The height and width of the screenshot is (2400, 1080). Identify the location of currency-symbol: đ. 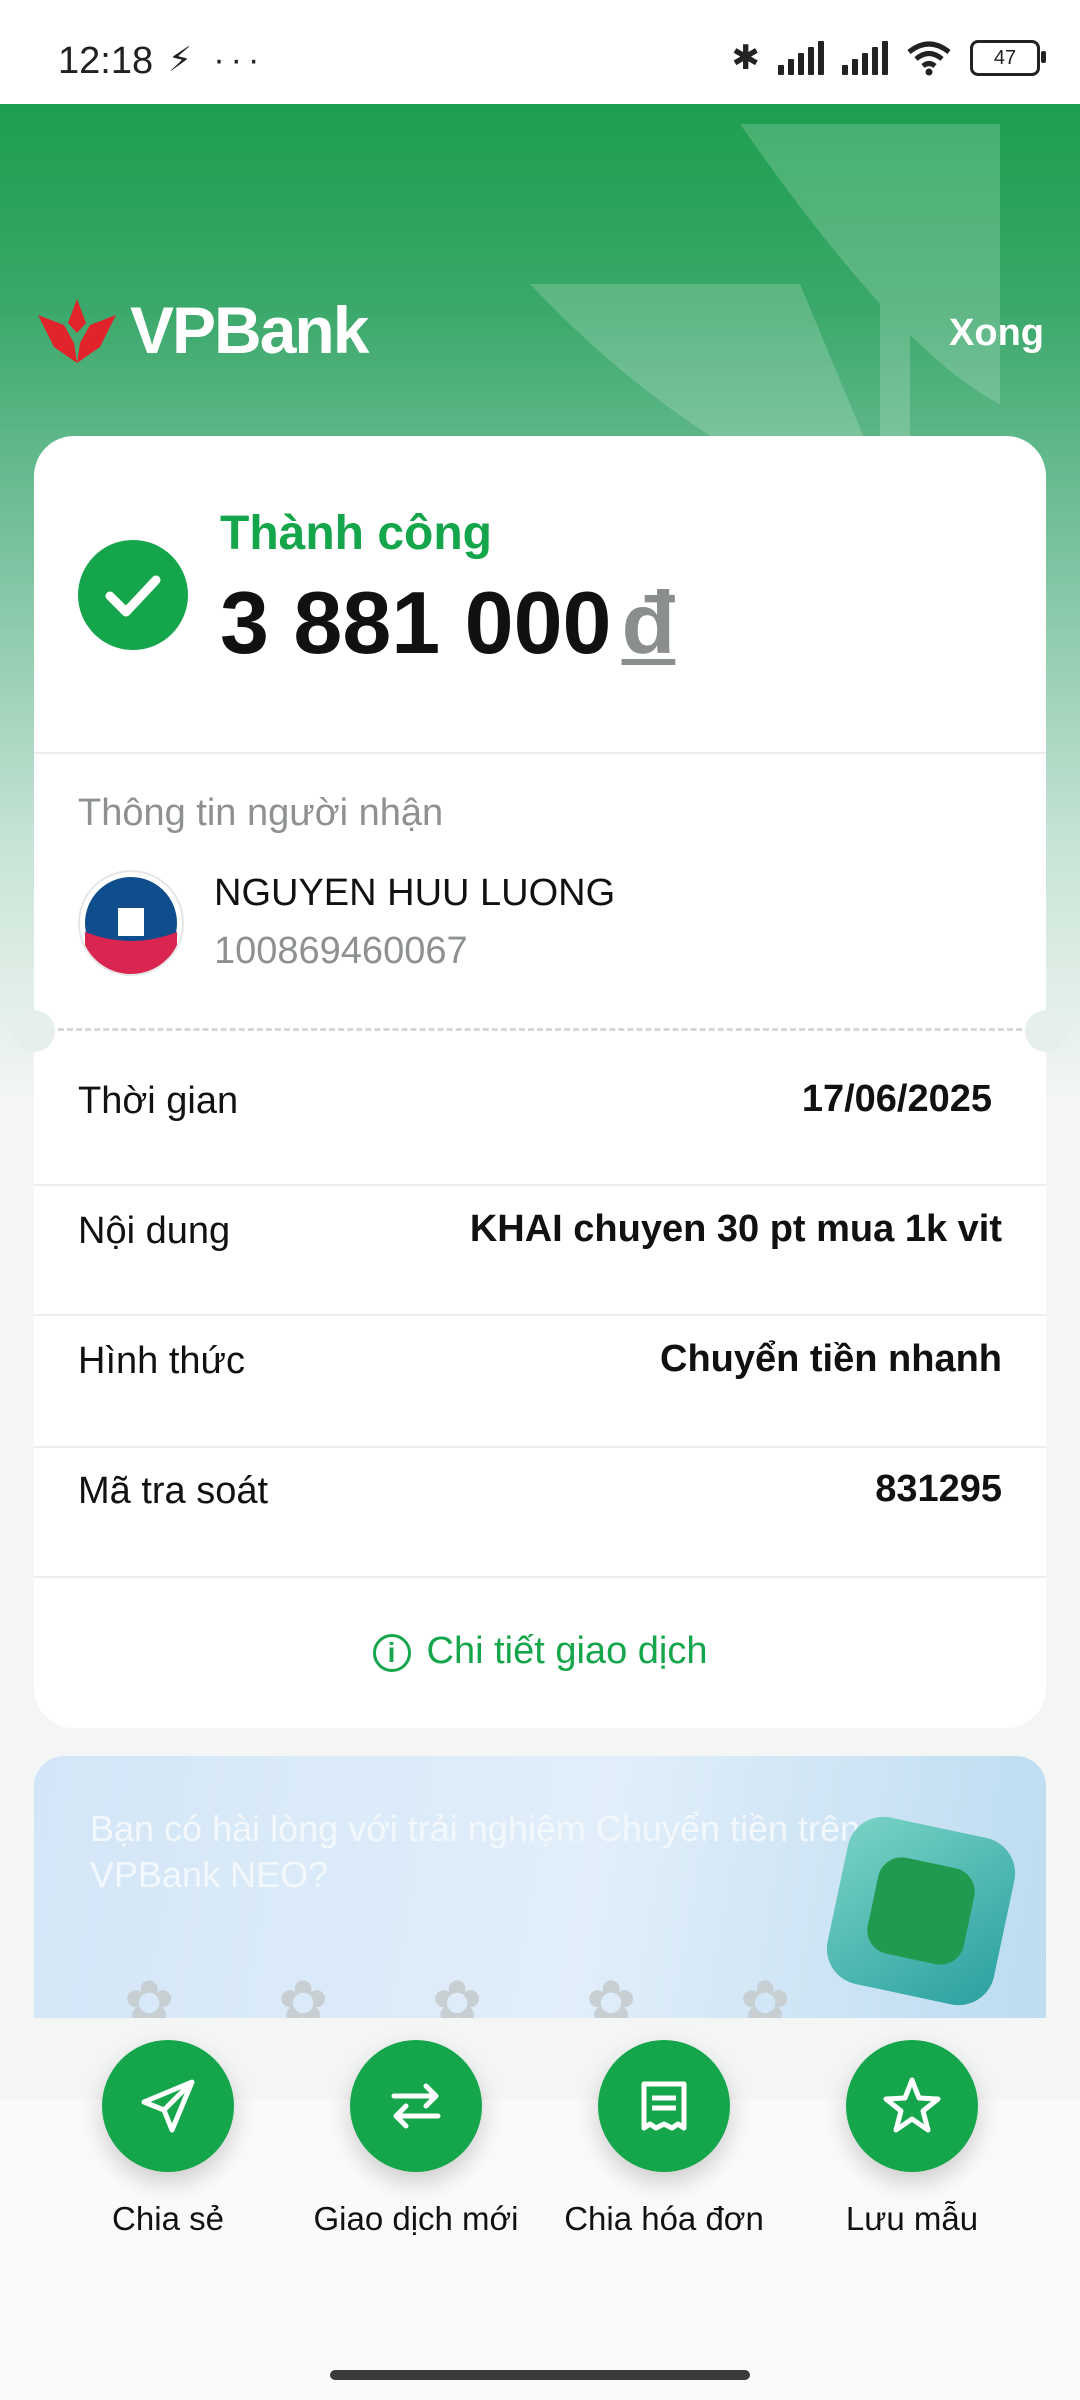
(648, 622).